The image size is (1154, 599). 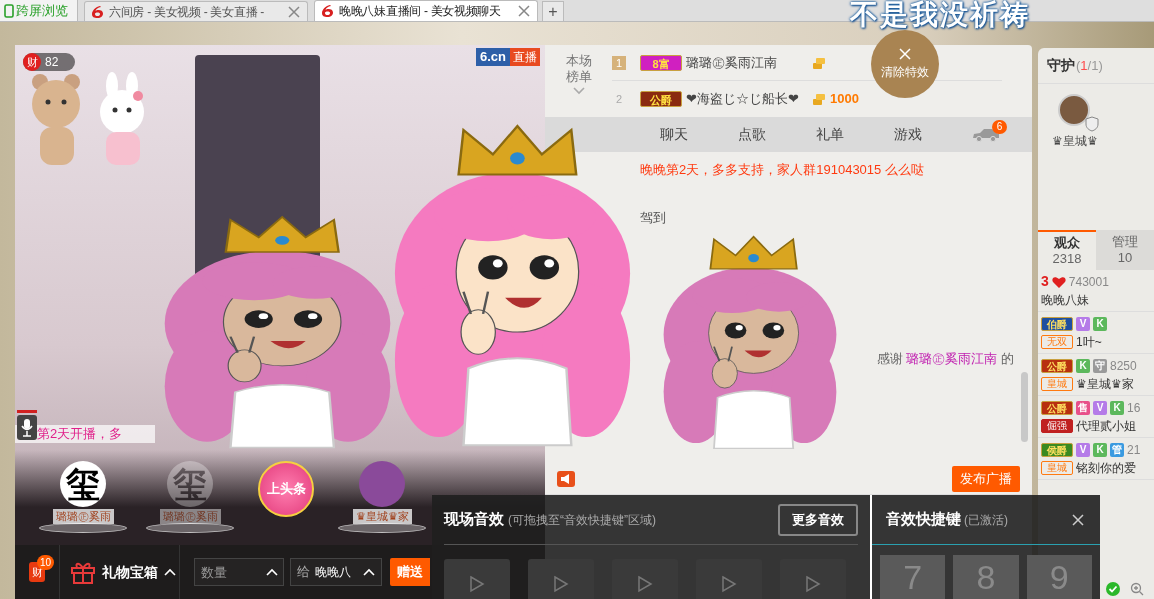 What do you see at coordinates (1113, 589) in the screenshot?
I see `check-icon` at bounding box center [1113, 589].